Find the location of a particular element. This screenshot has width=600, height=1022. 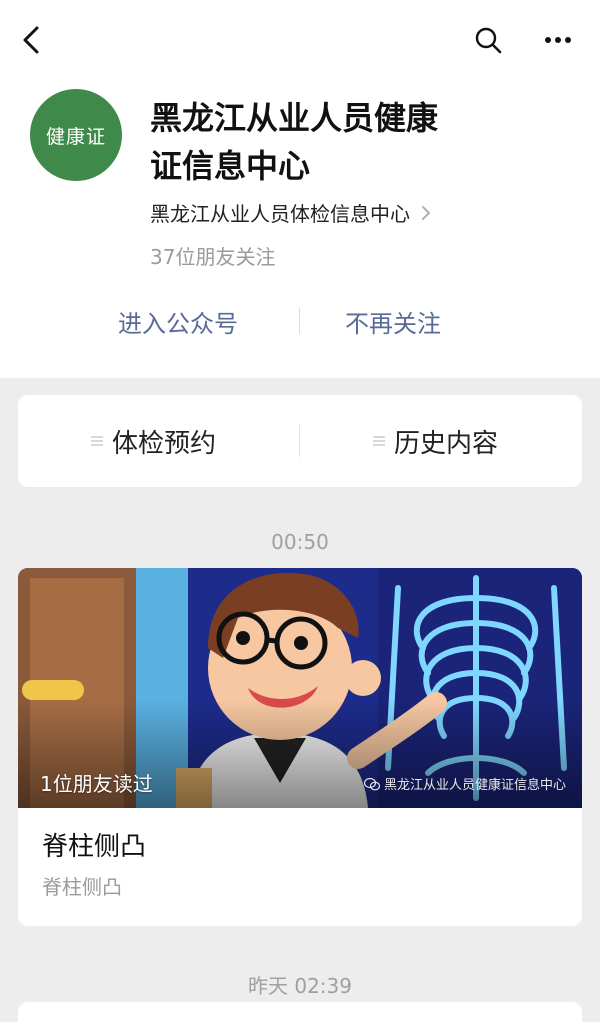

search-button is located at coordinates (488, 40).